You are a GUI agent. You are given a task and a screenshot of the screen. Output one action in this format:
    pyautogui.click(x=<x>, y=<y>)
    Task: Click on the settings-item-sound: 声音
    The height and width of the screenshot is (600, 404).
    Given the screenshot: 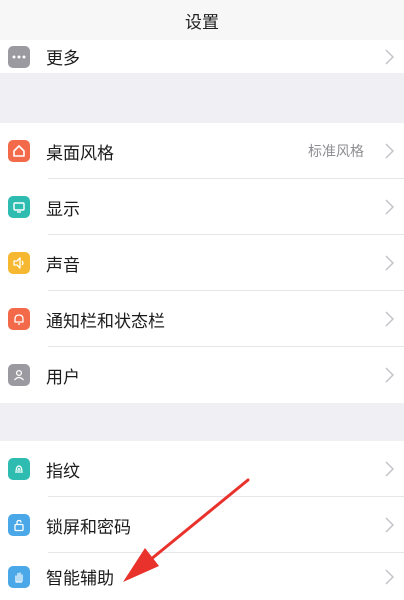 What is the action you would take?
    pyautogui.click(x=202, y=263)
    